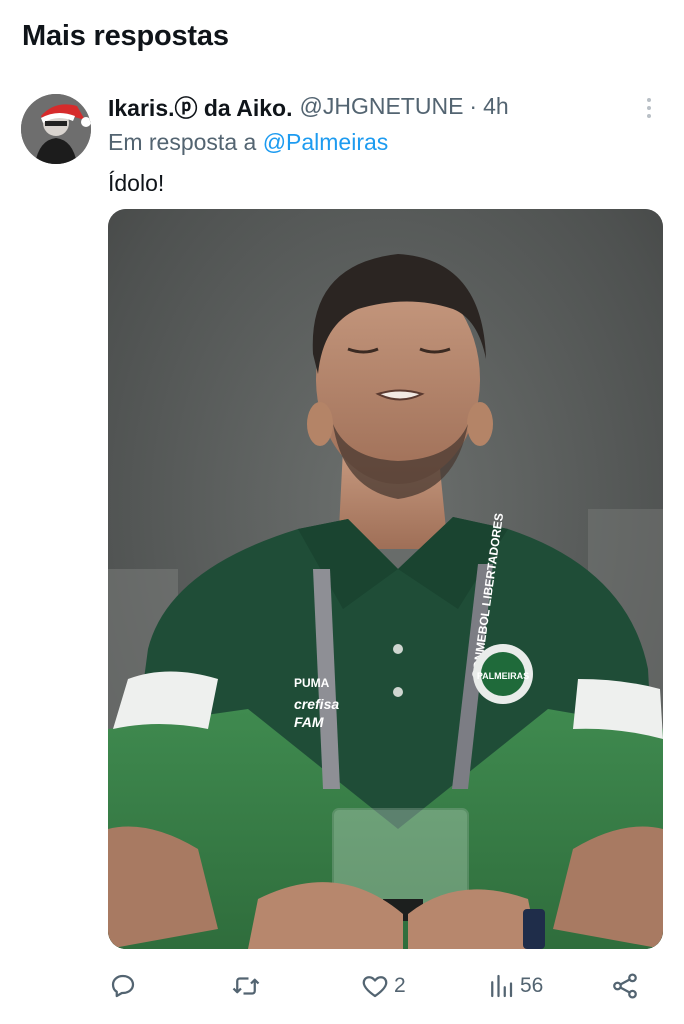  I want to click on avatar-image, so click(56, 129).